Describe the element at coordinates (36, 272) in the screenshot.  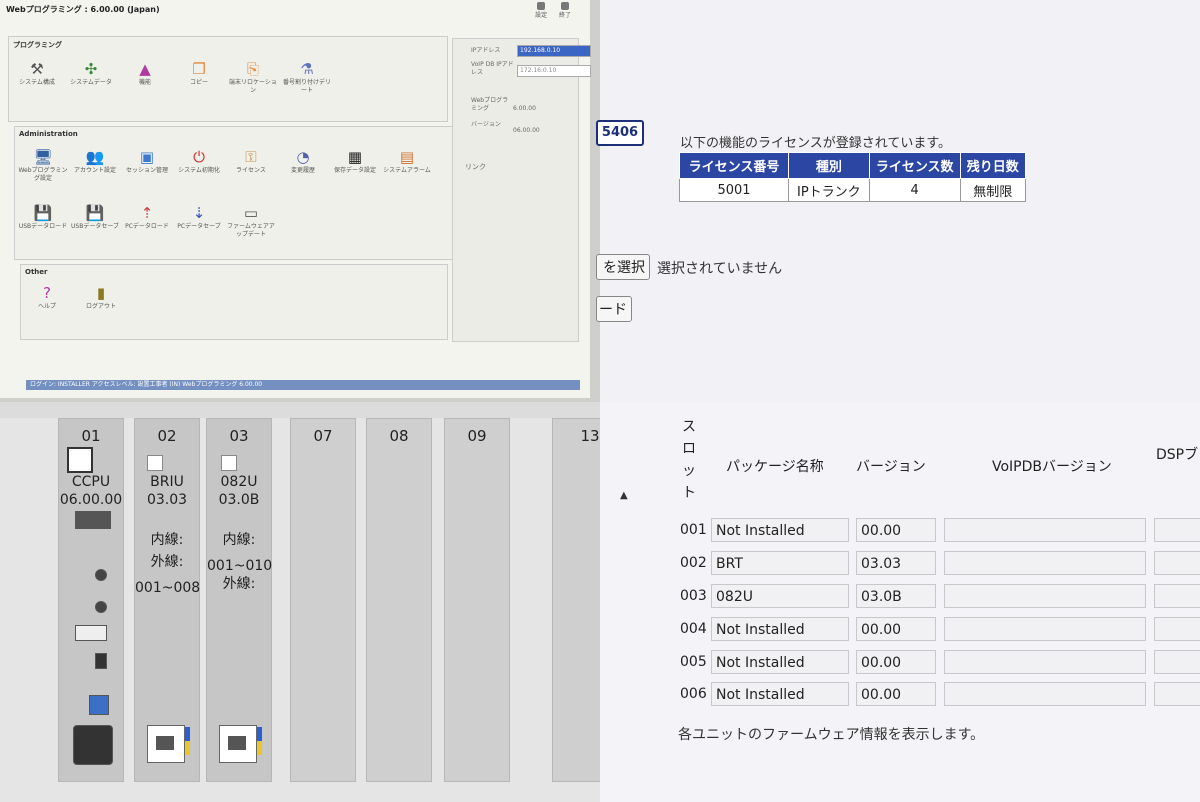
I see `other-title: Other` at that location.